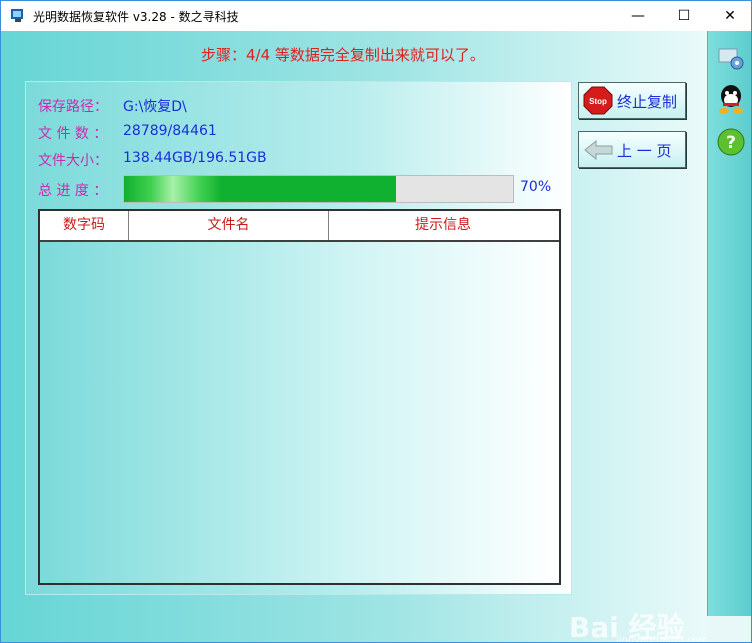 The width and height of the screenshot is (752, 643). Describe the element at coordinates (729, 323) in the screenshot. I see `right-toolbar: ?` at that location.